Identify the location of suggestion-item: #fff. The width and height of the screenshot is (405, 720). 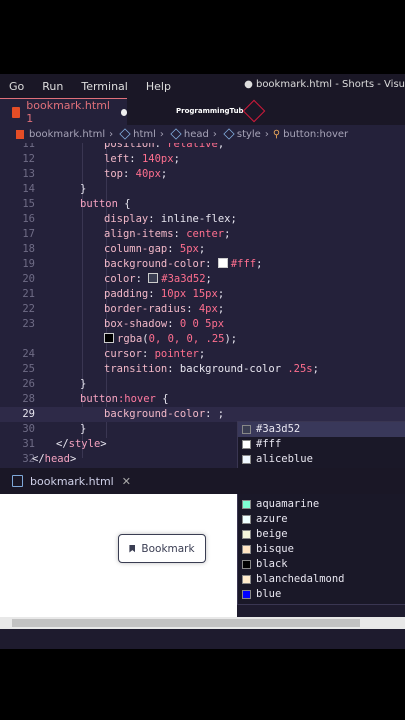
(321, 444).